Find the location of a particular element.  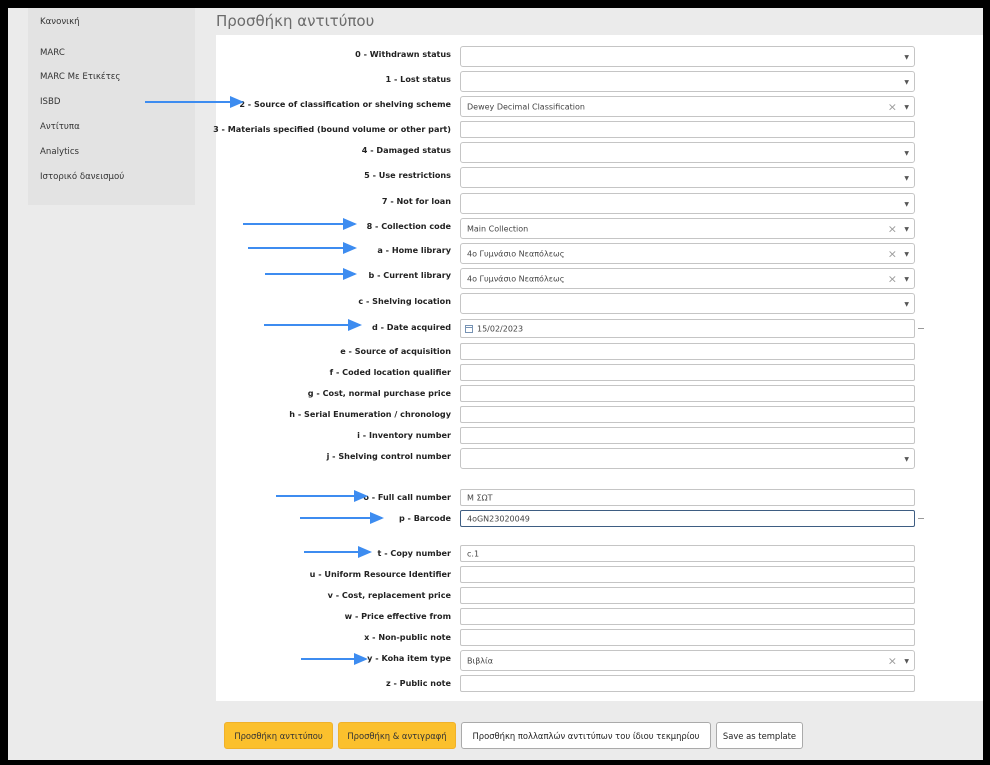

koha-item-type-value: Βιβλία is located at coordinates (480, 660).